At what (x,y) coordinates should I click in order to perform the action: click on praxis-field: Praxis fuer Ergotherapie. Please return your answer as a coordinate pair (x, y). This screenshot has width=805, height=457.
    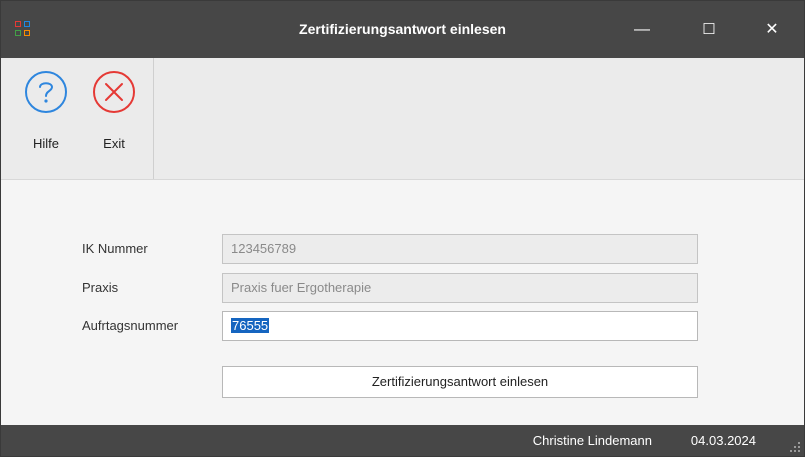
    Looking at the image, I should click on (460, 288).